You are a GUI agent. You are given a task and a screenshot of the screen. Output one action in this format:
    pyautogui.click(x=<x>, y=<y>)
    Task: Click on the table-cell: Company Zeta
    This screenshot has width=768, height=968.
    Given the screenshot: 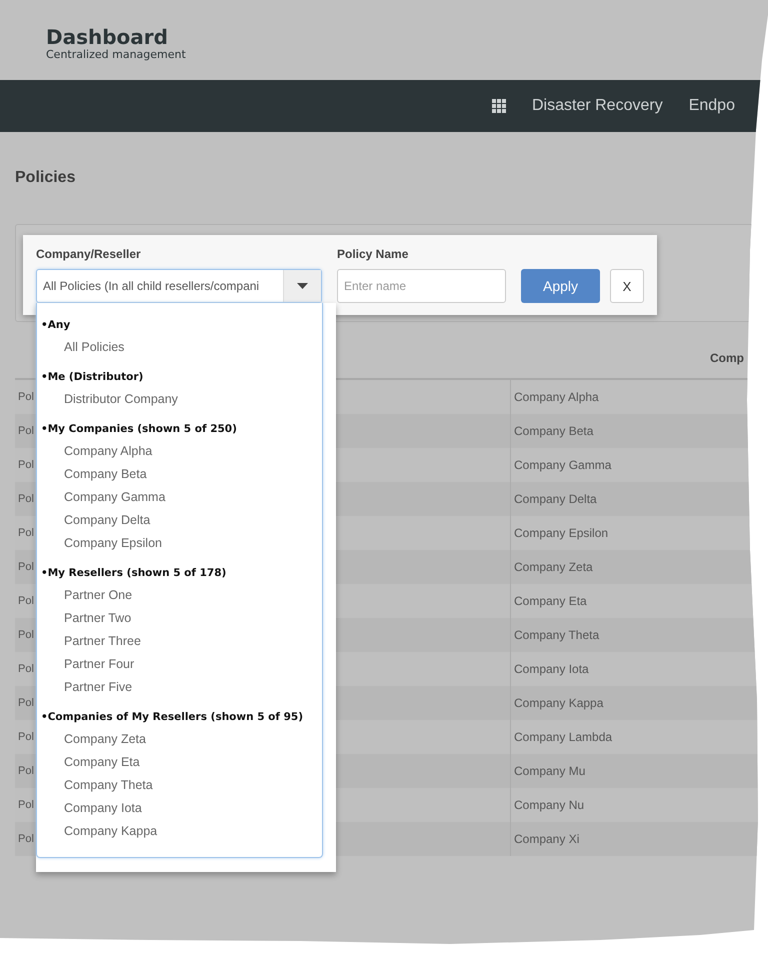 What is the action you would take?
    pyautogui.click(x=553, y=567)
    